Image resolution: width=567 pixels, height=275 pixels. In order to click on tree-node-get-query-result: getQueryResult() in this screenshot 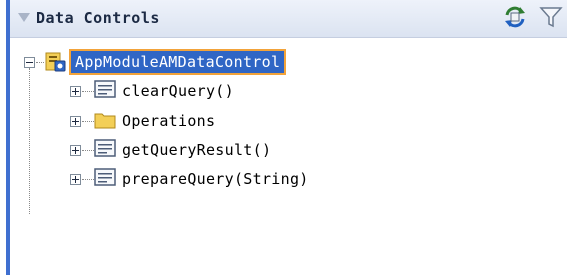, I will do `click(288, 150)`.